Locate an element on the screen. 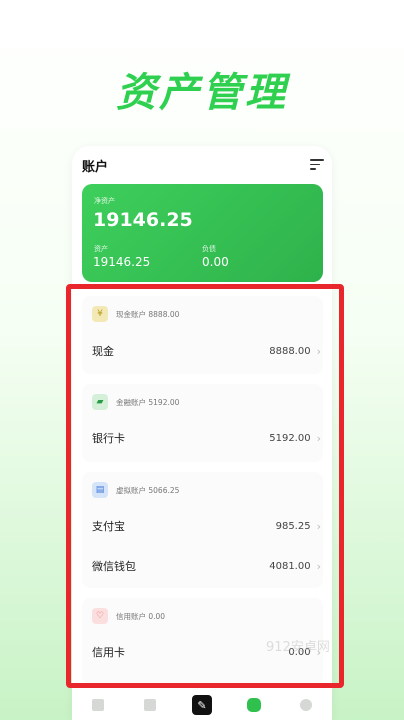 This screenshot has height=720, width=404. tab-record: ✎ is located at coordinates (202, 705).